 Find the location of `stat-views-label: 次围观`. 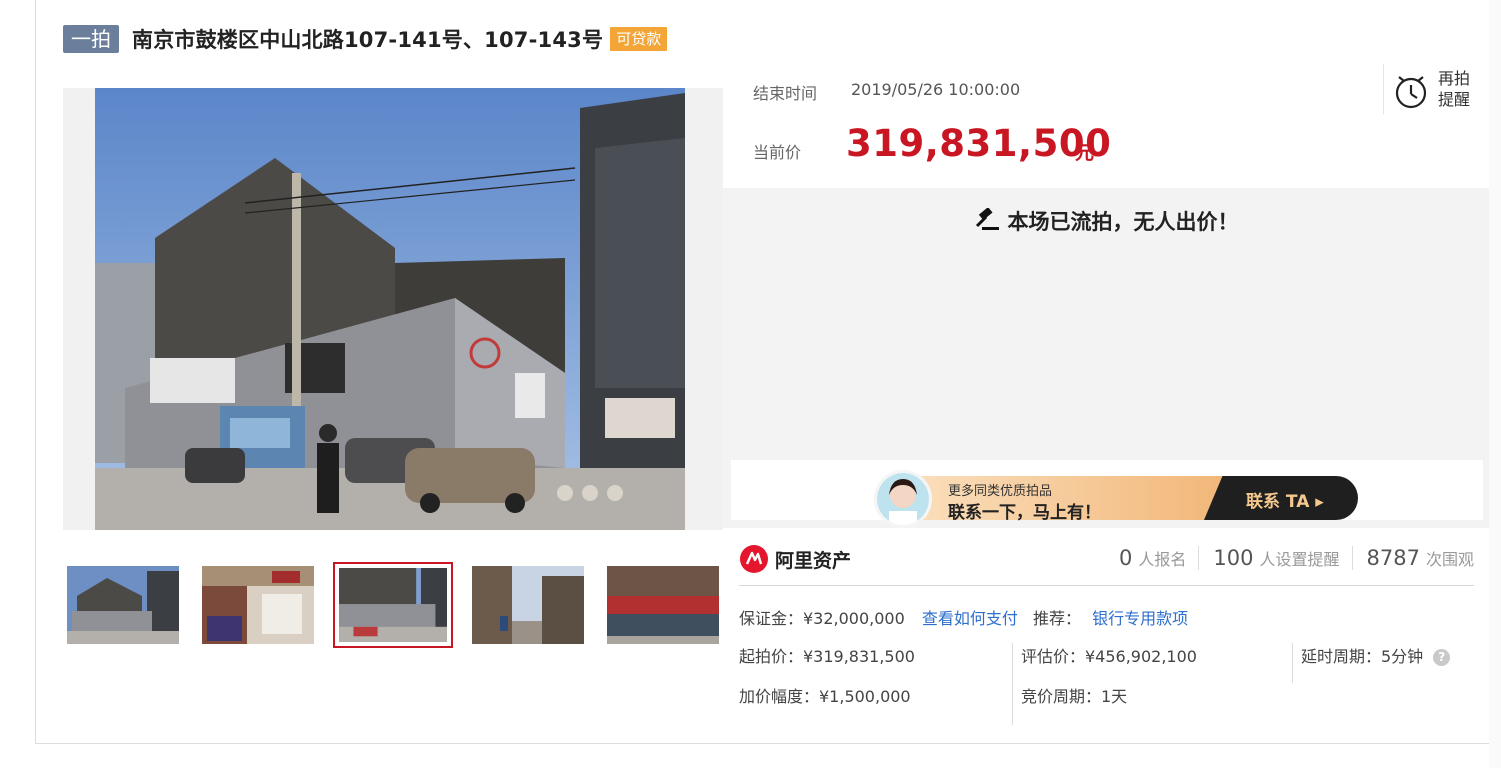

stat-views-label: 次围观 is located at coordinates (1449, 559).